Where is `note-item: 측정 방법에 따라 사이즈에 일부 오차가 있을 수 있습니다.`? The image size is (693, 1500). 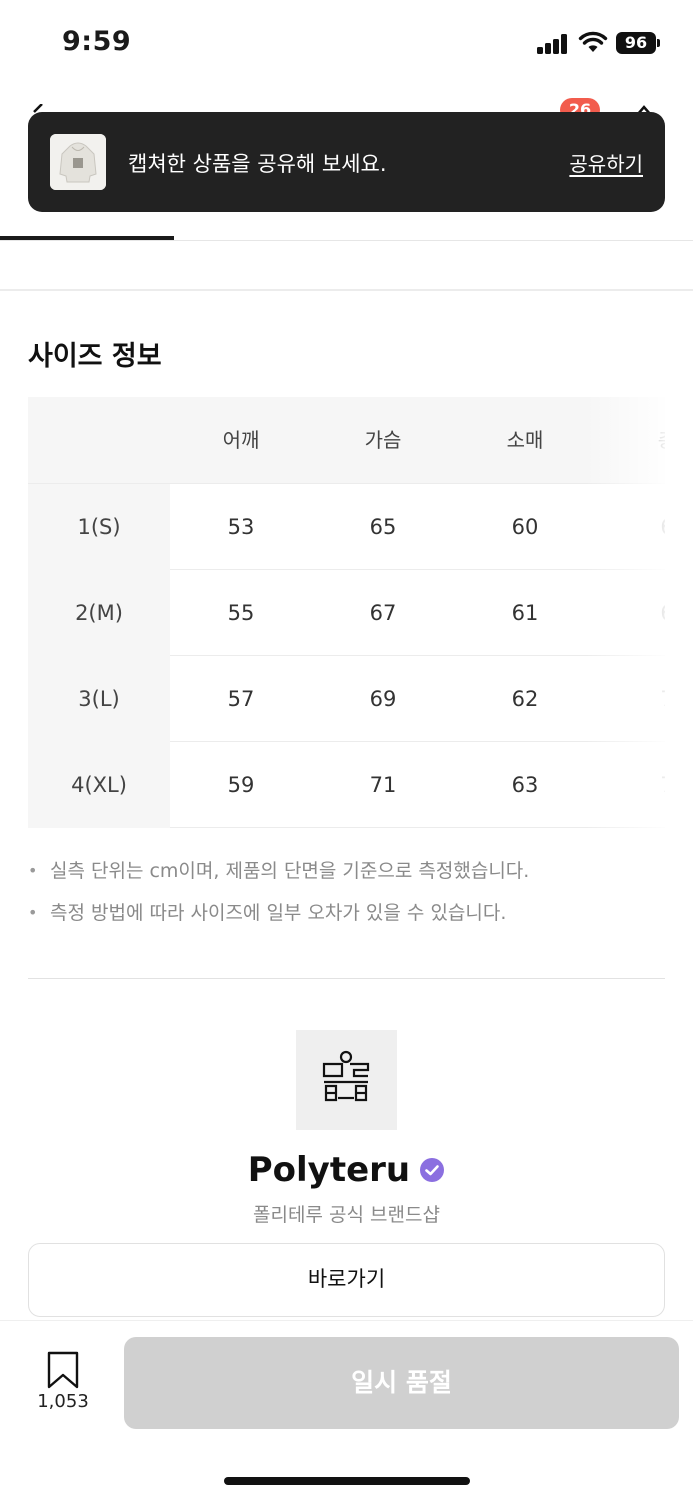 note-item: 측정 방법에 따라 사이즈에 일부 오차가 있을 수 있습니다. is located at coordinates (348, 919).